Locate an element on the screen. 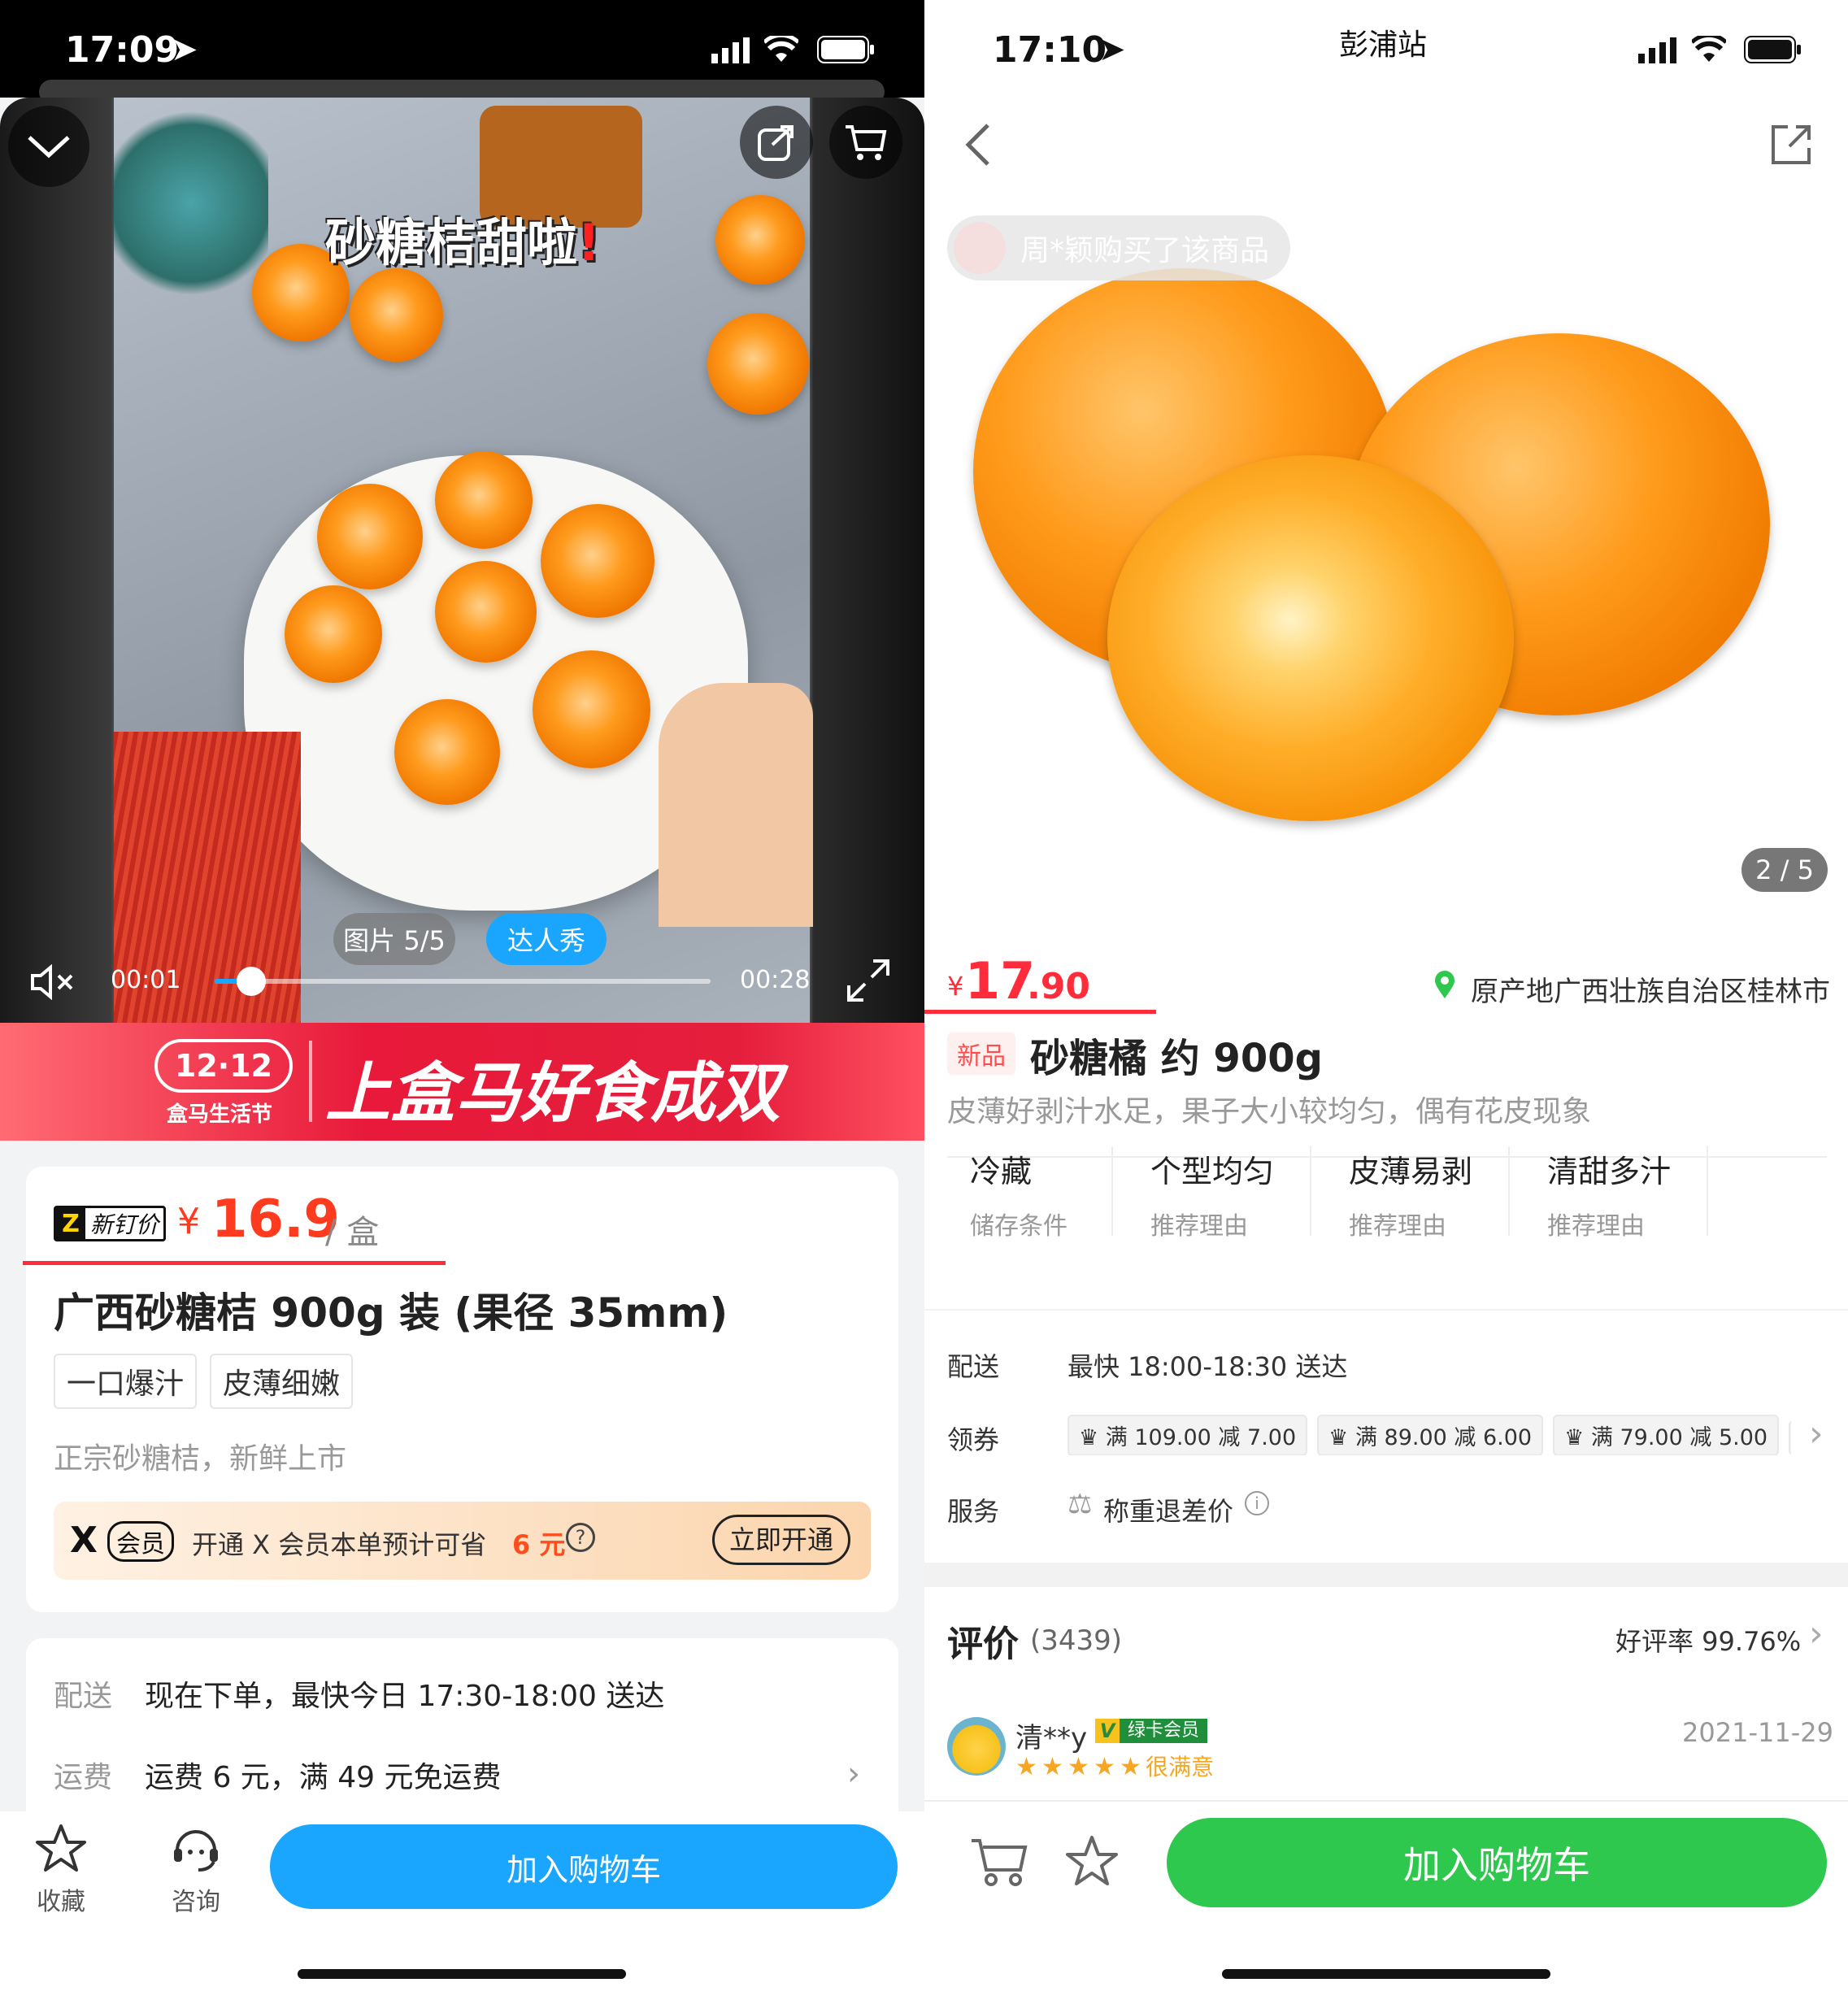 The image size is (1848, 2000). member-promo: X 会员 开通 X 会员本单预计可省 6 元 ? 立即开通 is located at coordinates (462, 1541).